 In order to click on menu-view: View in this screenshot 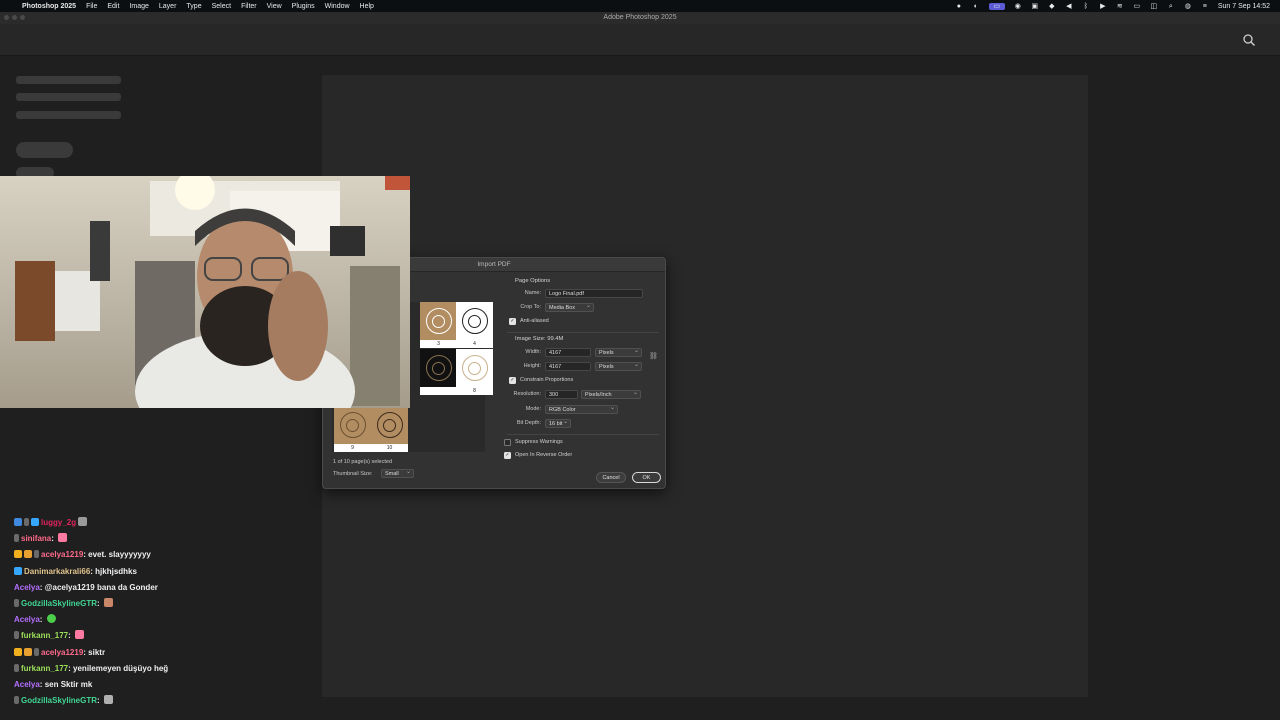, I will do `click(274, 6)`.